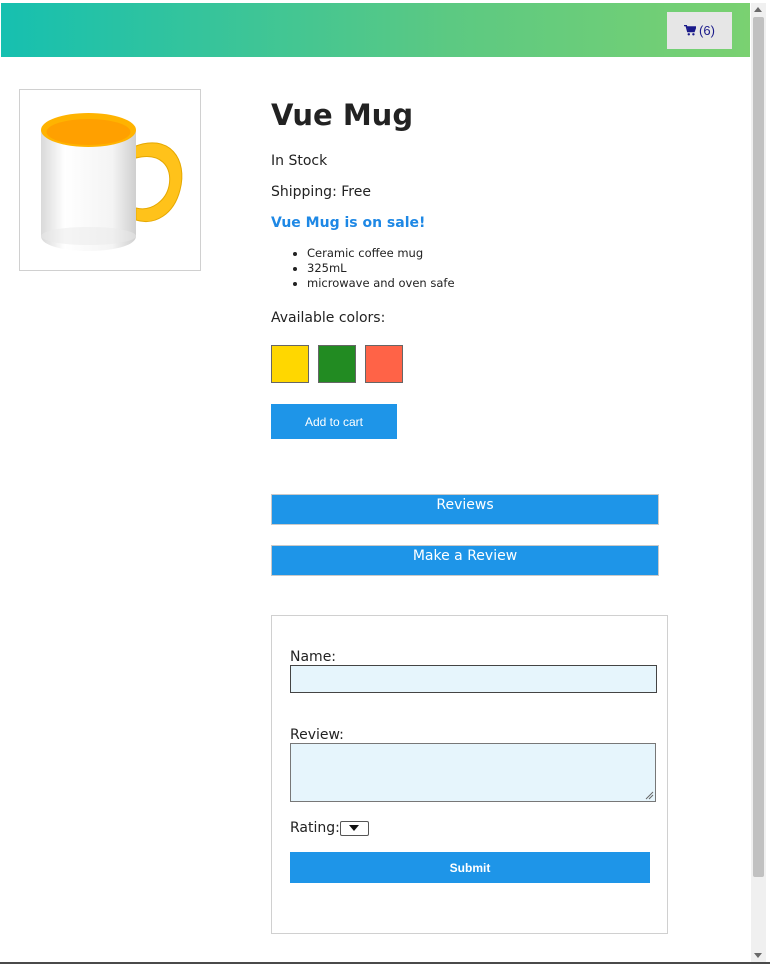 The width and height of the screenshot is (770, 964). What do you see at coordinates (465, 509) in the screenshot?
I see `tab-reviews: Reviews` at bounding box center [465, 509].